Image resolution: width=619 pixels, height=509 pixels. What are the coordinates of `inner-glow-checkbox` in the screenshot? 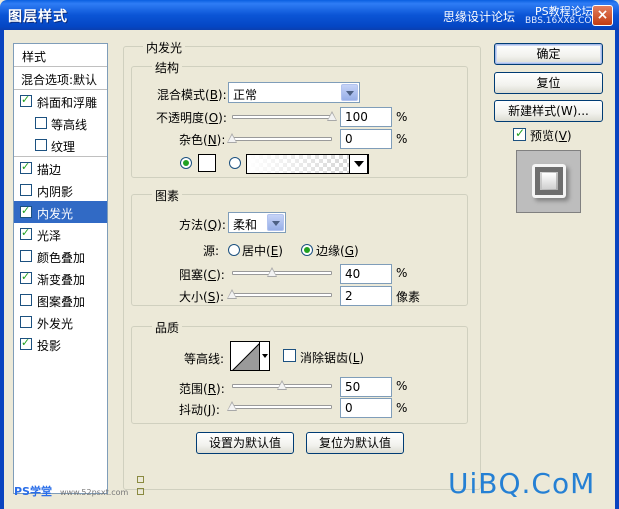 It's located at (26, 211).